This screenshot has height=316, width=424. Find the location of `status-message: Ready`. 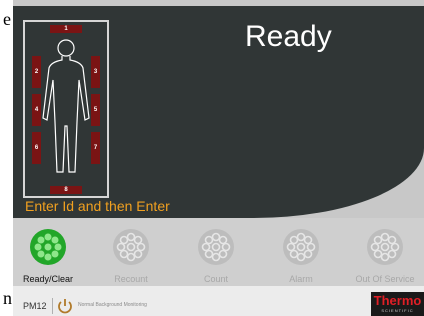

status-message: Ready is located at coordinates (288, 36).